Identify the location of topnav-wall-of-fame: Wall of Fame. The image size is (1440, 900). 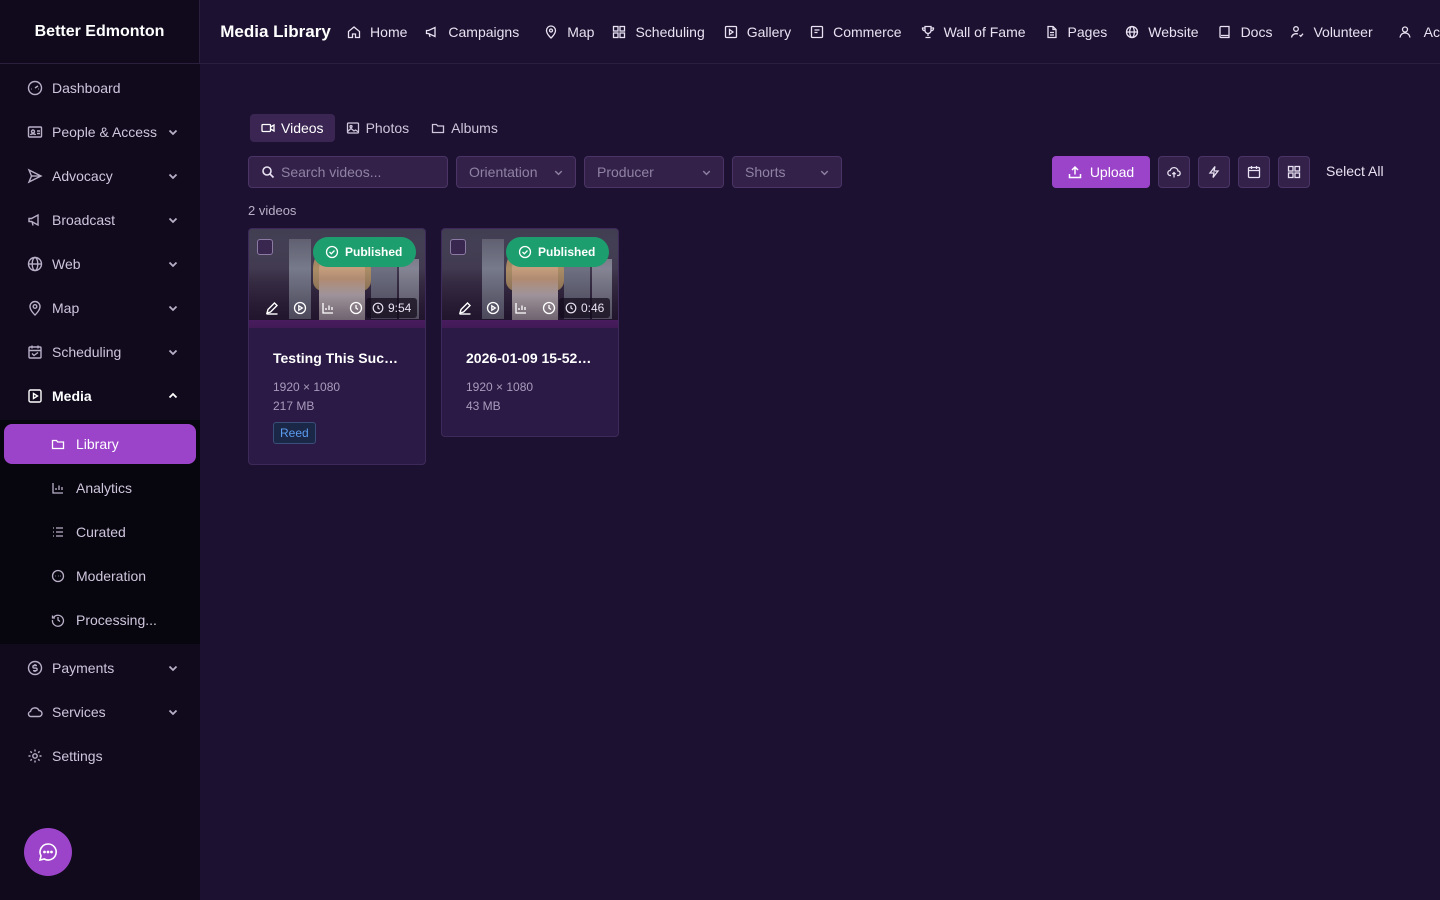
(973, 32).